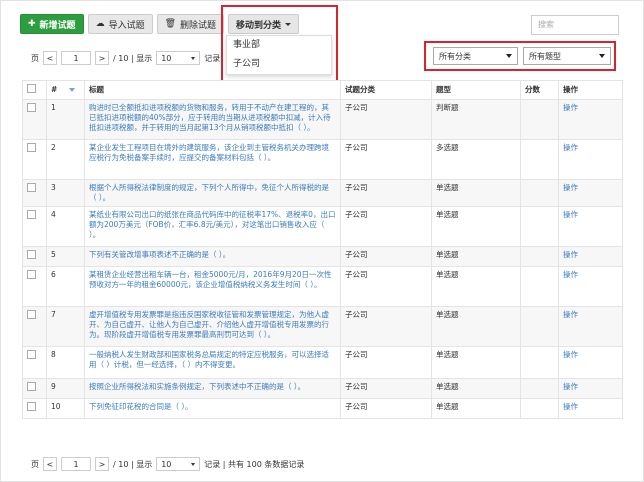 The height and width of the screenshot is (482, 644). I want to click on menu-item-division: 事业部, so click(279, 45).